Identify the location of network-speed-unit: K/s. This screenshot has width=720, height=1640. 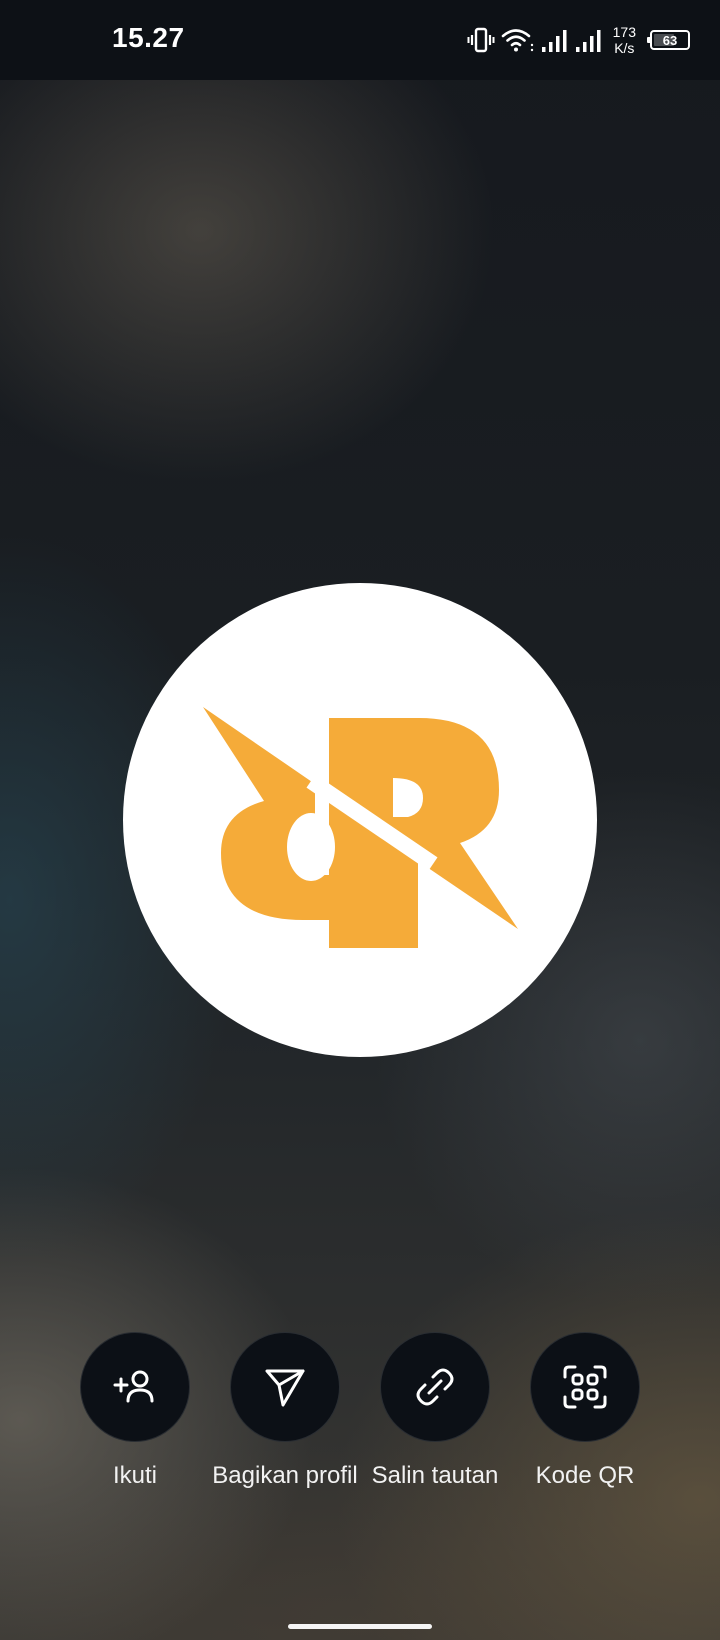
(624, 48).